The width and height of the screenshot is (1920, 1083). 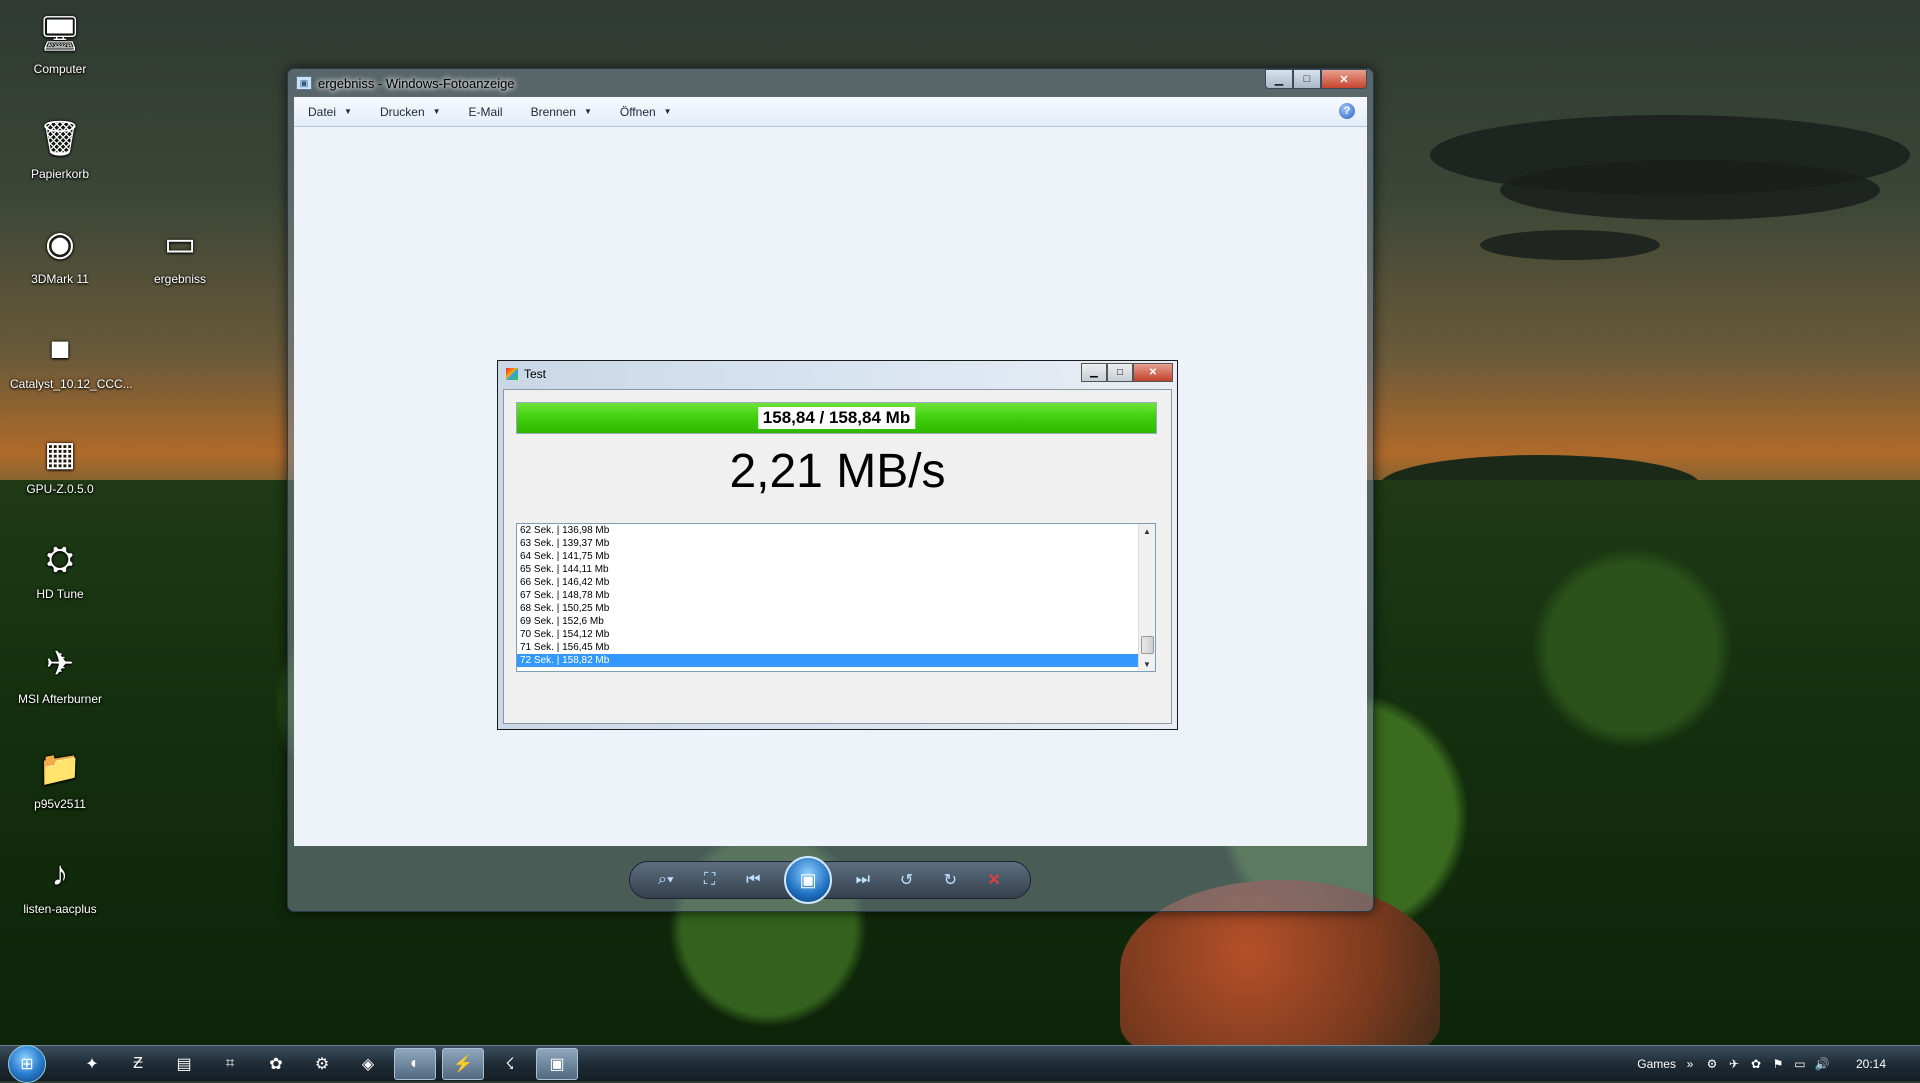 I want to click on desktop-icon-label: ergebniss, so click(x=180, y=279).